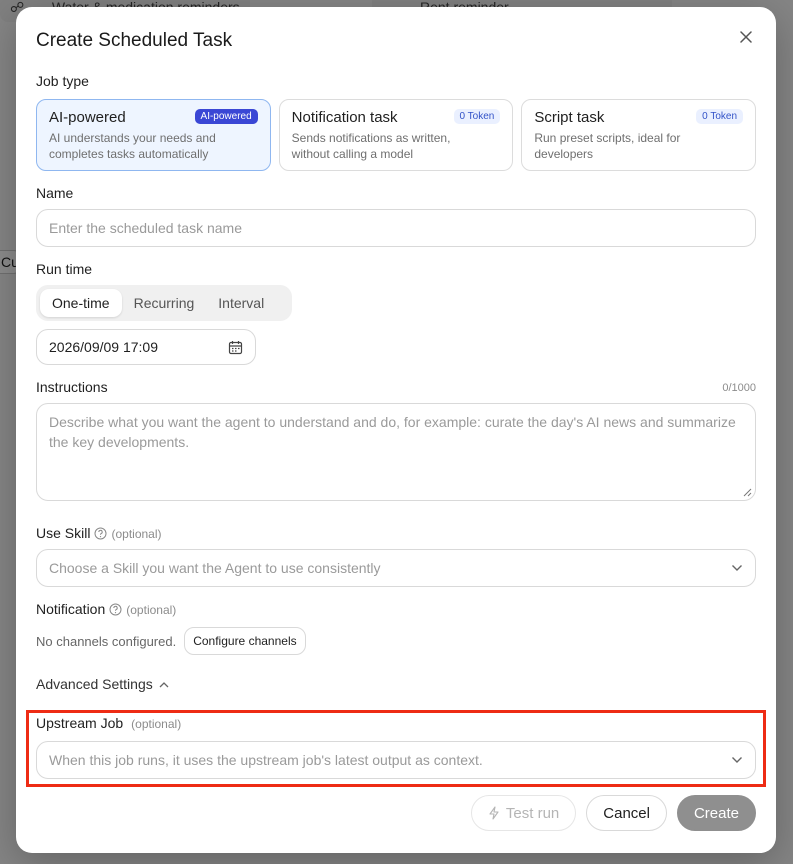 The width and height of the screenshot is (793, 864). I want to click on test-run-label: Test run, so click(532, 813).